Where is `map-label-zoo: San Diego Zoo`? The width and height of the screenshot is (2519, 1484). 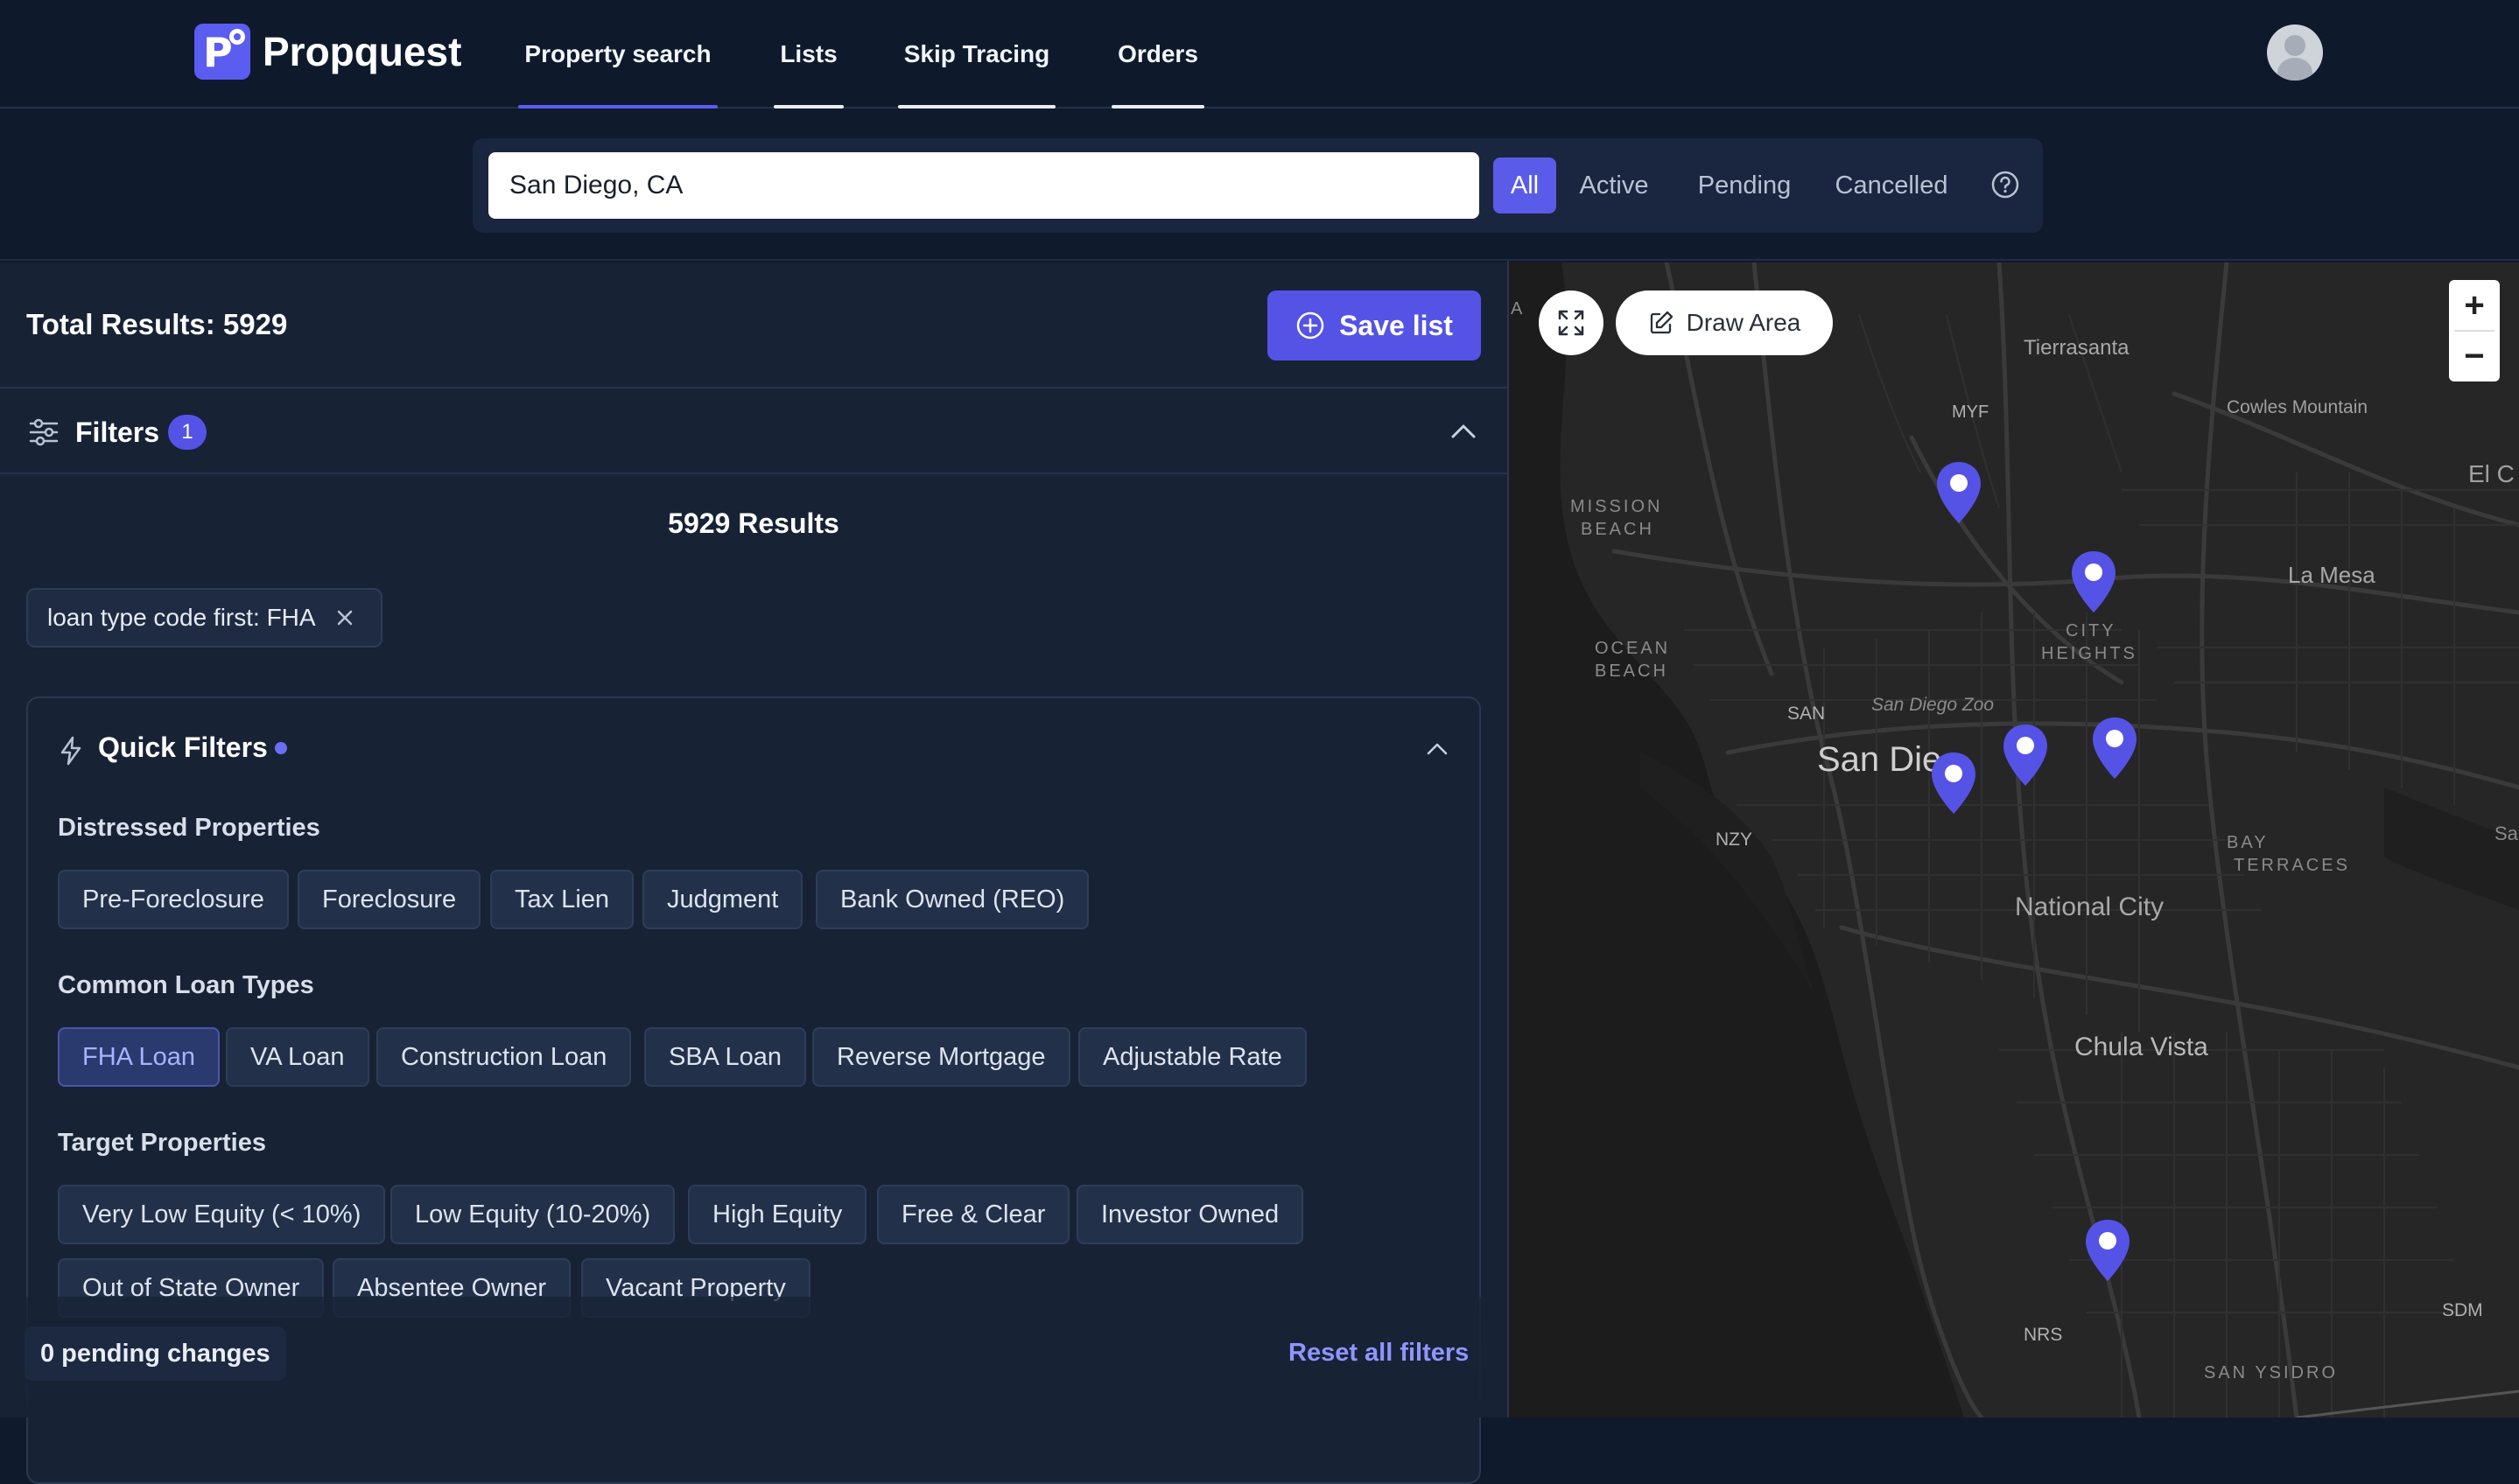
map-label-zoo: San Diego Zoo is located at coordinates (1933, 705).